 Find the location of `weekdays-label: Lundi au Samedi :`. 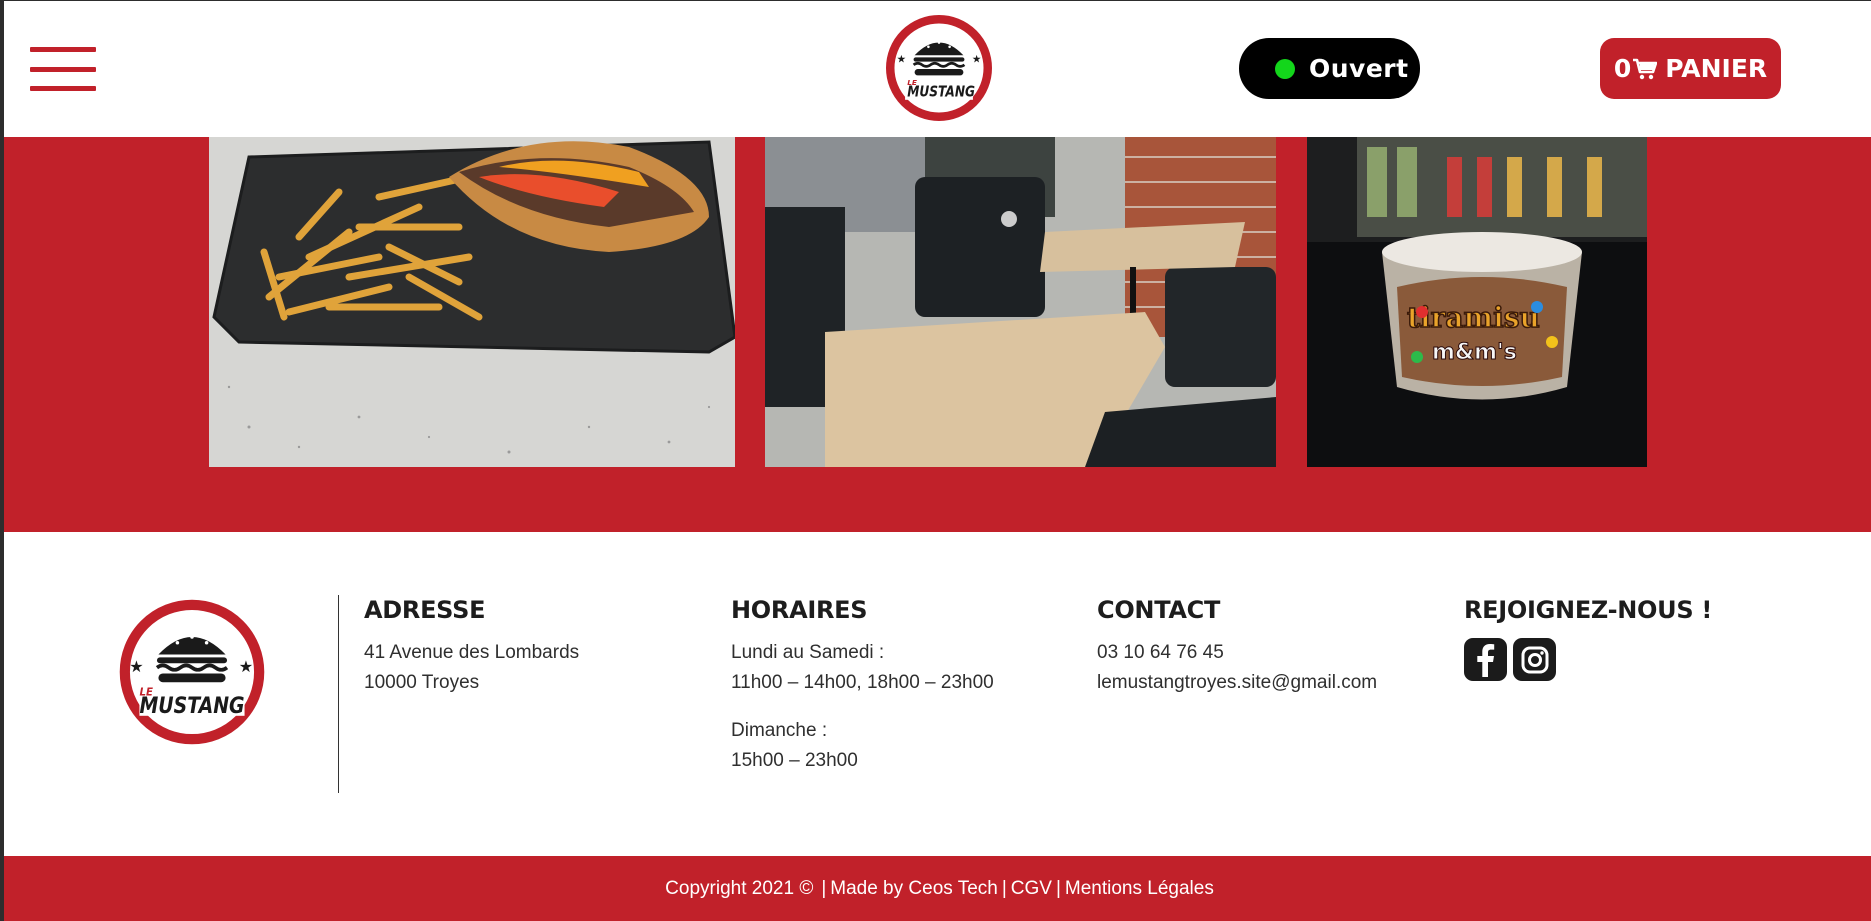

weekdays-label: Lundi au Samedi : is located at coordinates (808, 652).